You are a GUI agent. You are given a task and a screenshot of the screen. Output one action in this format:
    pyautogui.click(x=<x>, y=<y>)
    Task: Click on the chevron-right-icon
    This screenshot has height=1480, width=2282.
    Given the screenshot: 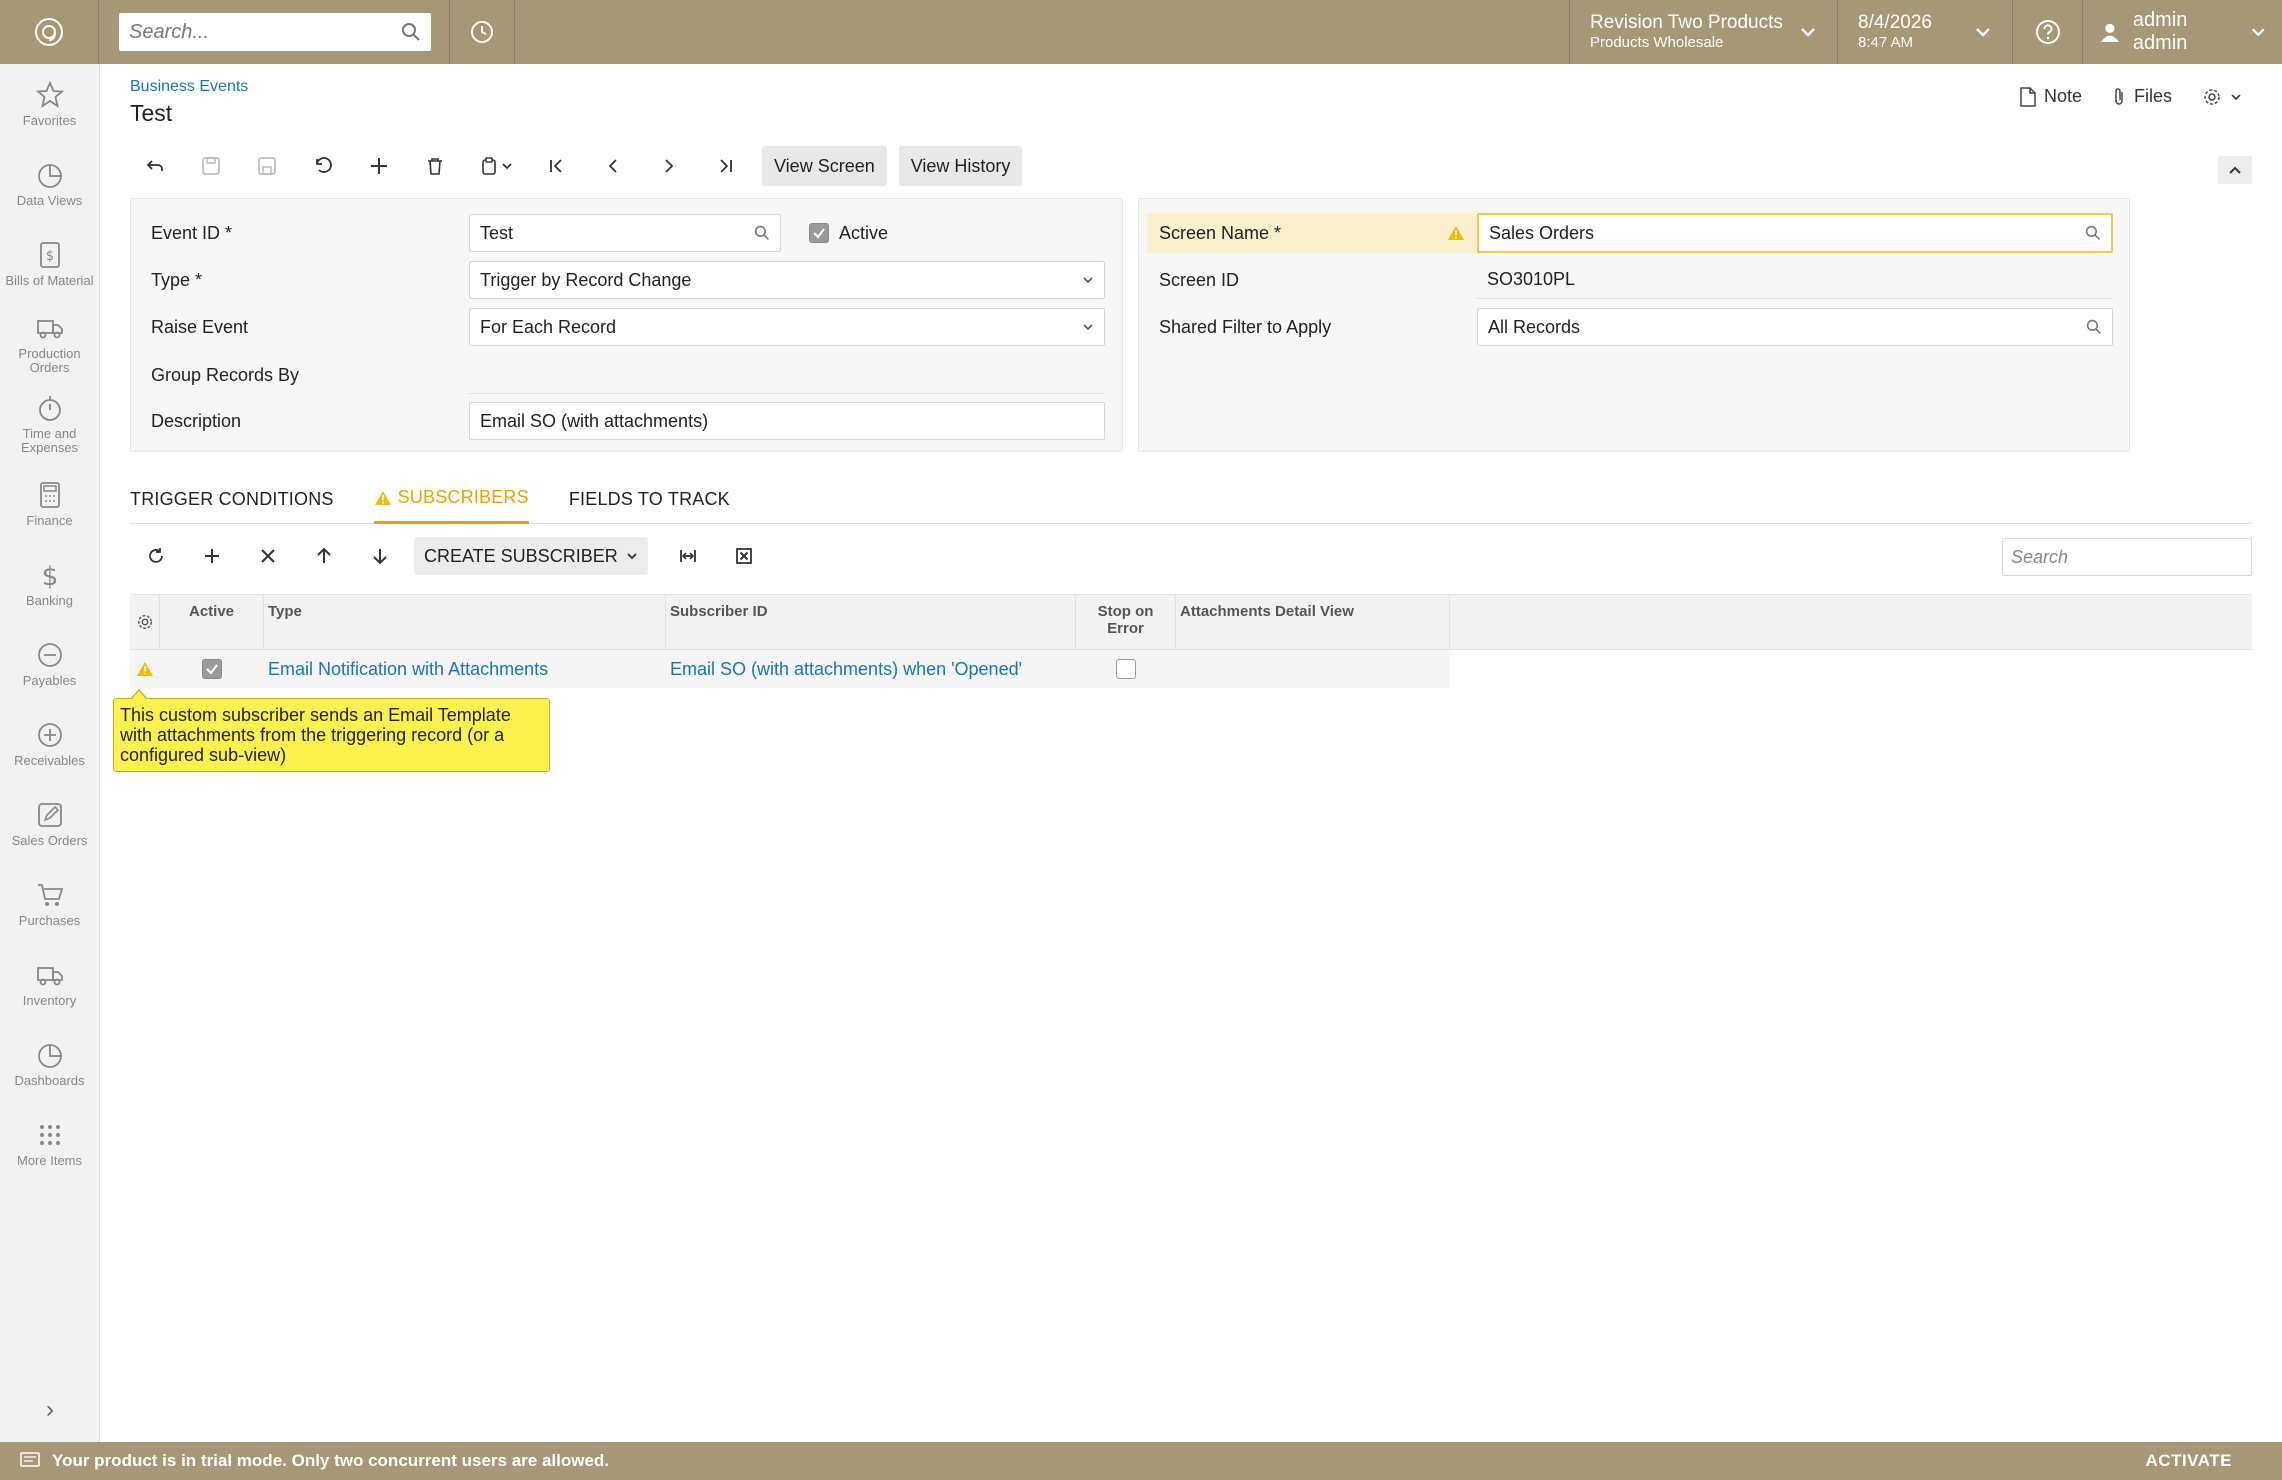 What is the action you would take?
    pyautogui.click(x=669, y=166)
    